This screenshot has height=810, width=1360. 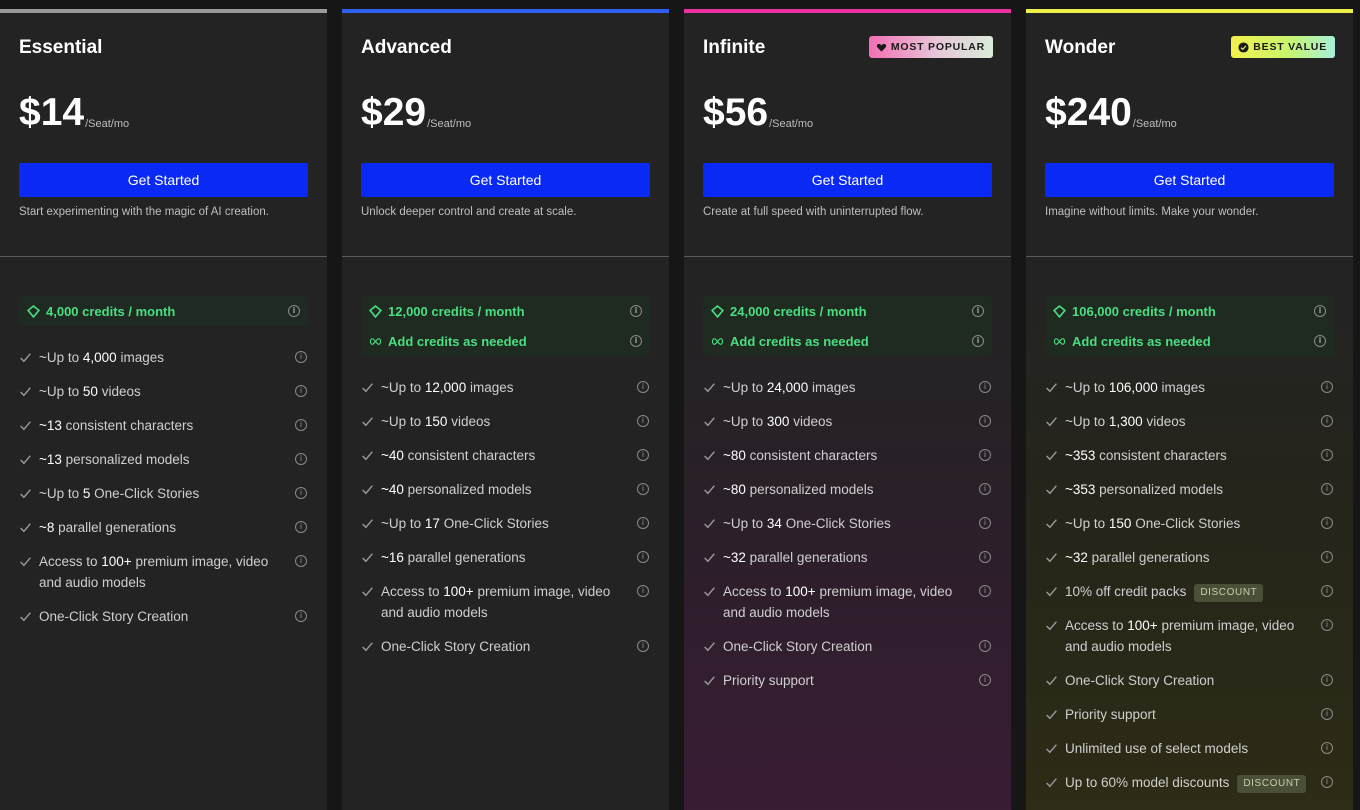 I want to click on plan-price: $29, so click(x=394, y=112).